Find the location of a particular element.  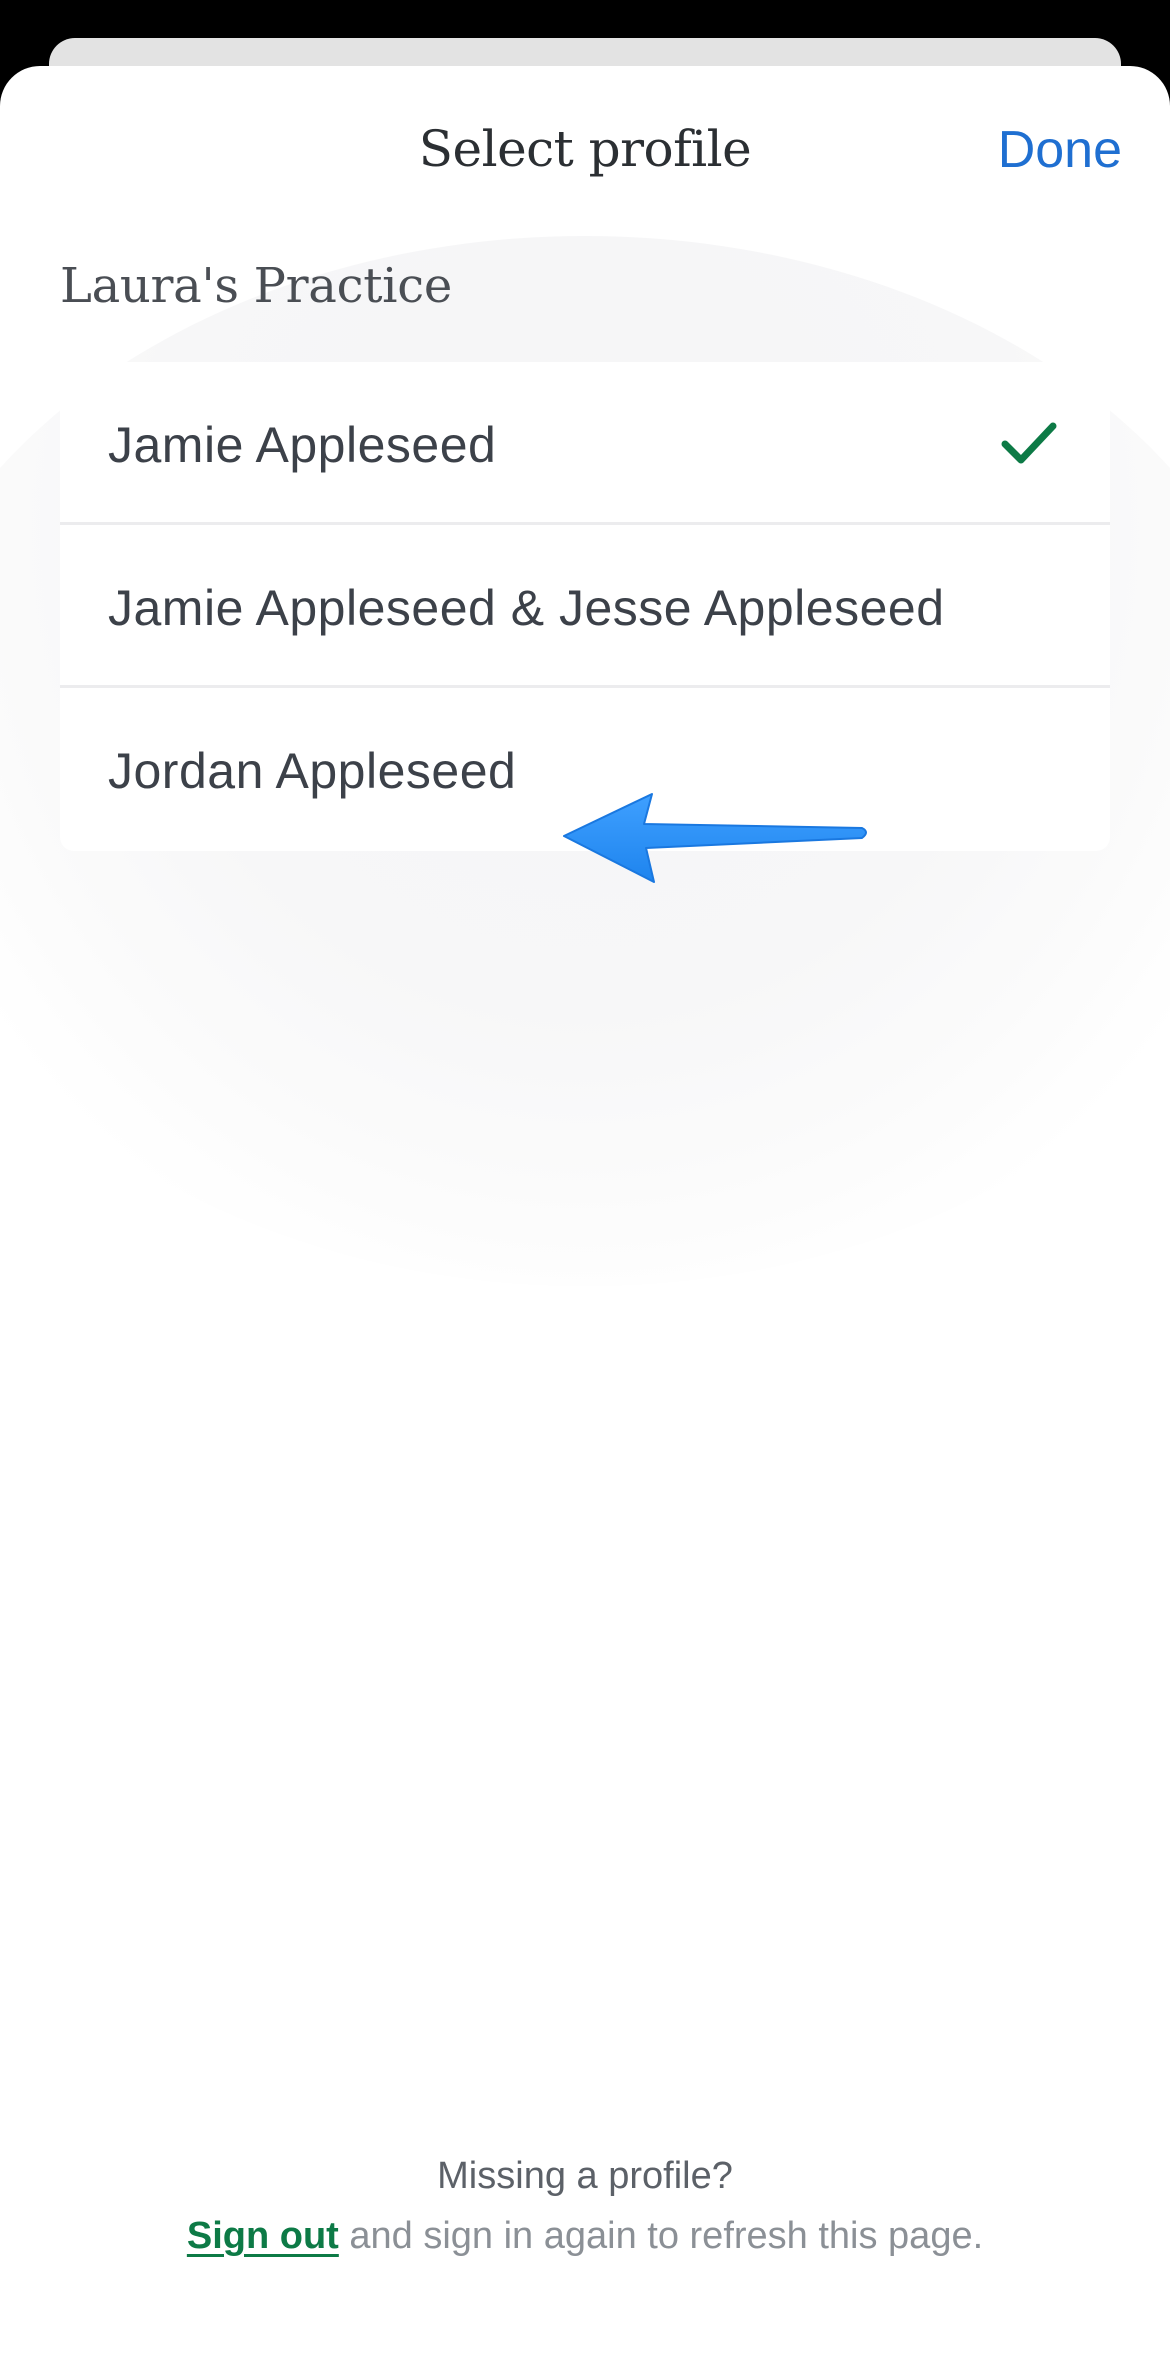

profile-row-jamie: Jamie Appleseed is located at coordinates (585, 443).